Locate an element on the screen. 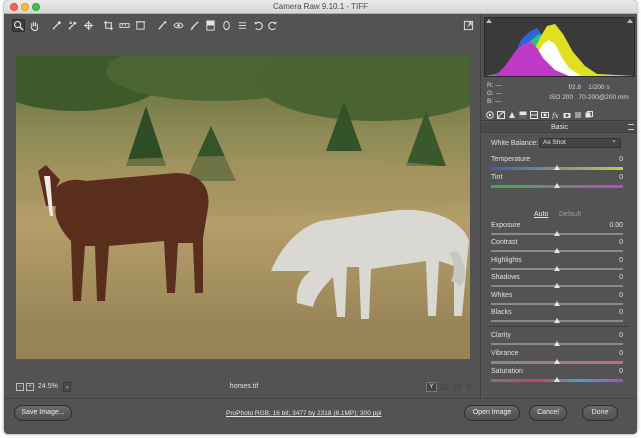 The height and width of the screenshot is (438, 641). highlights-slider: Highlights 0 is located at coordinates (559, 265).